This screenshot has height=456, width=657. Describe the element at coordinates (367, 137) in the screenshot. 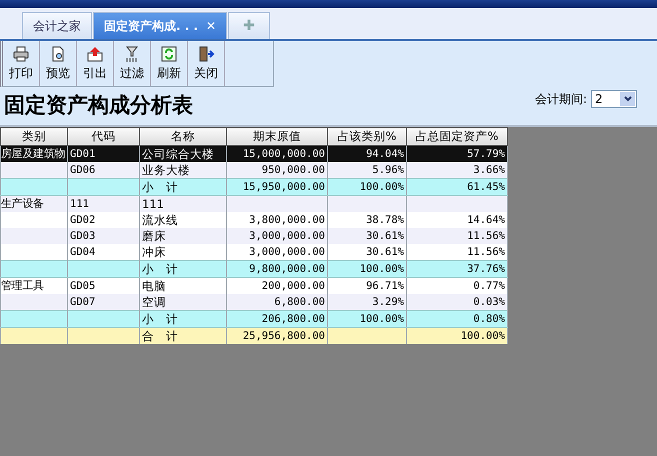

I see `column-header: 占该类别%` at that location.